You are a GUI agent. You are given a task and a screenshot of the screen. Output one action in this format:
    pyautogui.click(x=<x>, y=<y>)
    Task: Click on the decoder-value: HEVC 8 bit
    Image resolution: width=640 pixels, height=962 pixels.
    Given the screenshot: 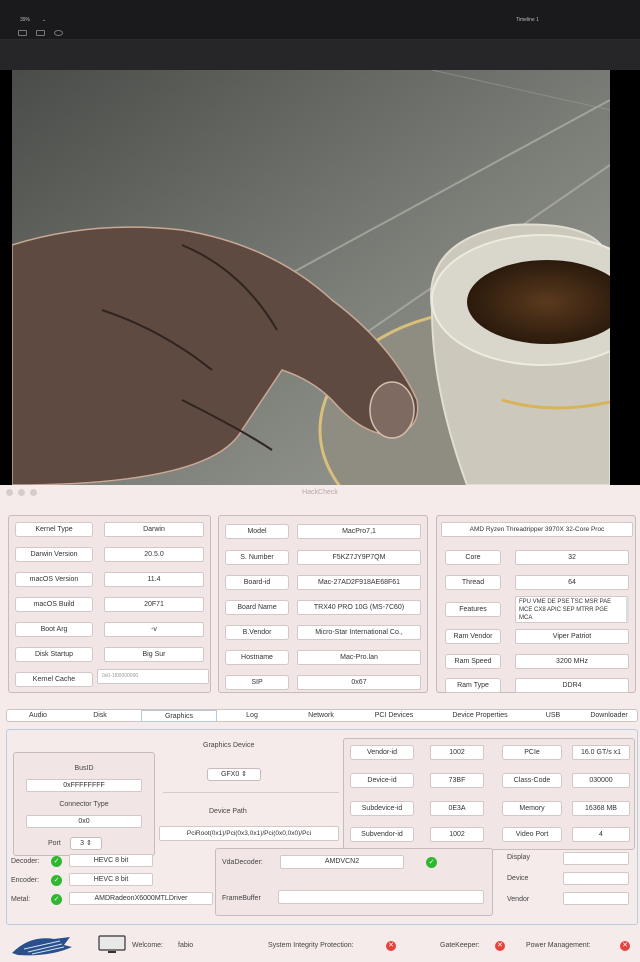 What is the action you would take?
    pyautogui.click(x=111, y=860)
    